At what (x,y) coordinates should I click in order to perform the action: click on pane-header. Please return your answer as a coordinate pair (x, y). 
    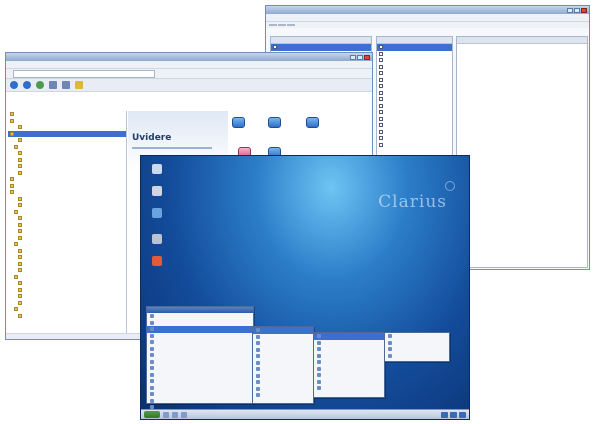
    Looking at the image, I should click on (414, 40).